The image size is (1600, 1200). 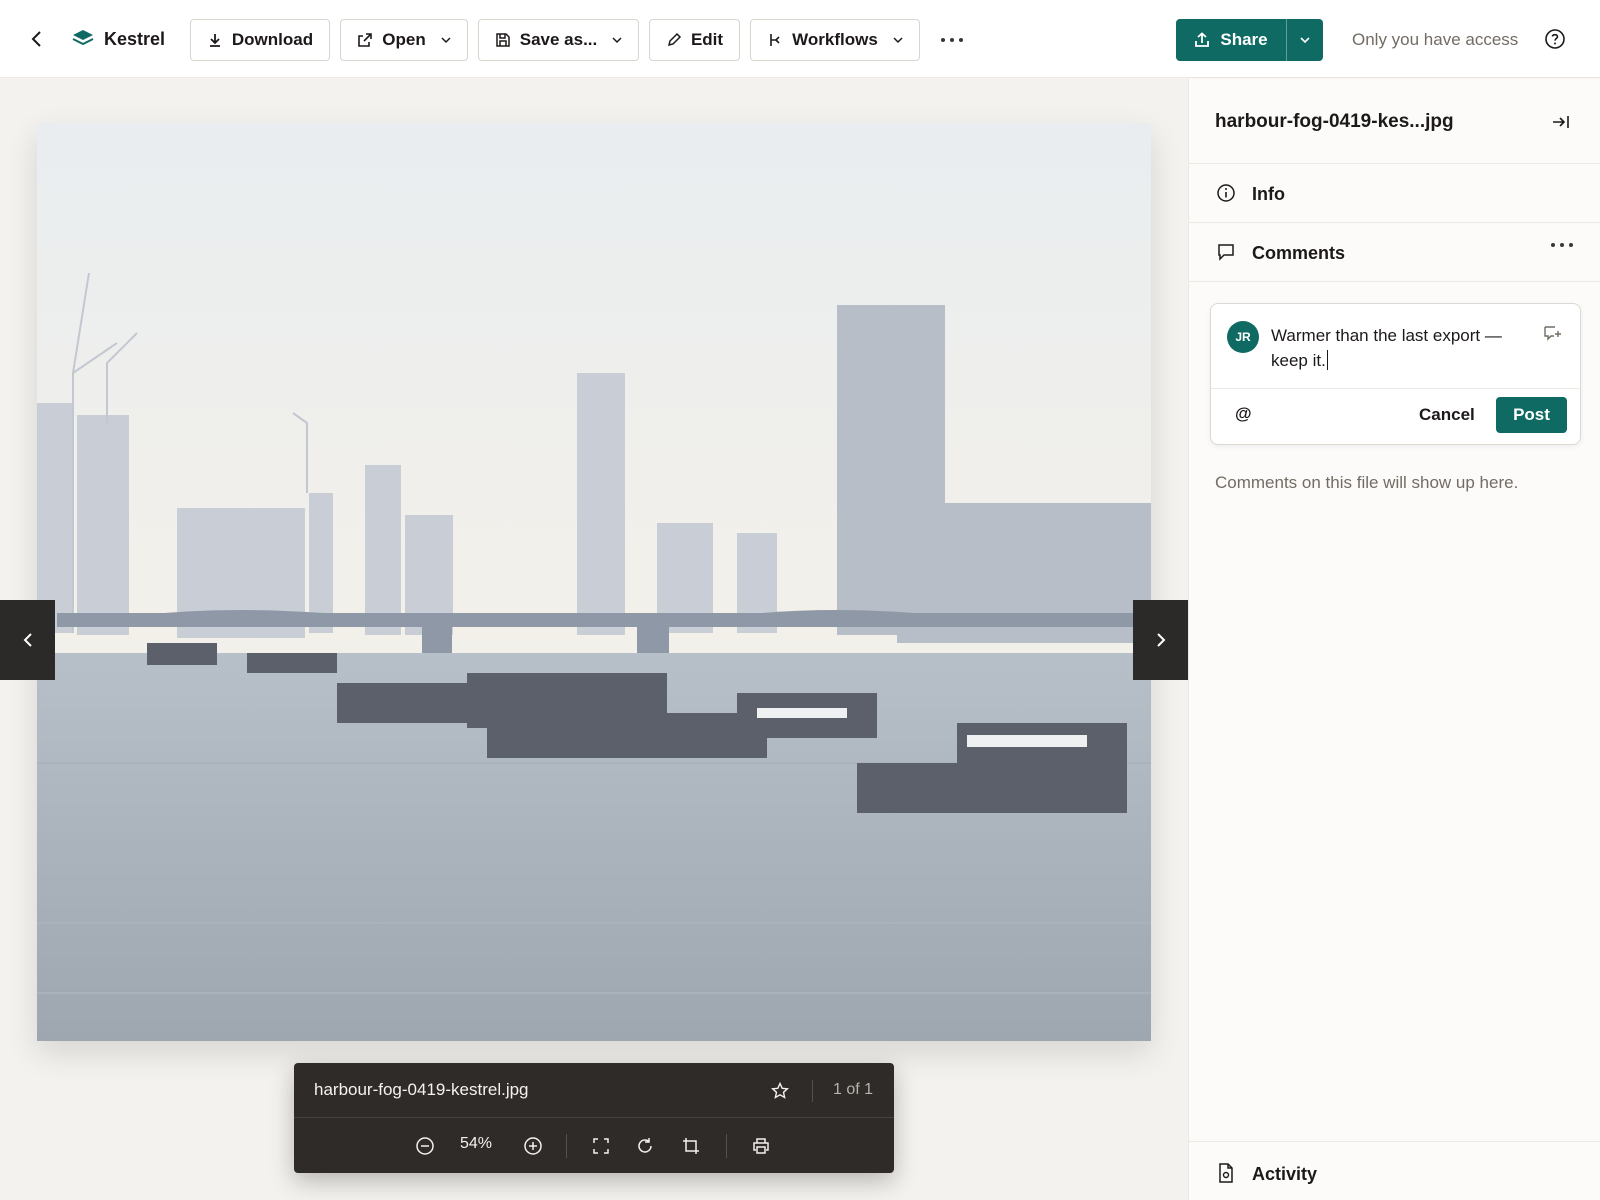 What do you see at coordinates (83, 38) in the screenshot?
I see `kestrel-logo-icon` at bounding box center [83, 38].